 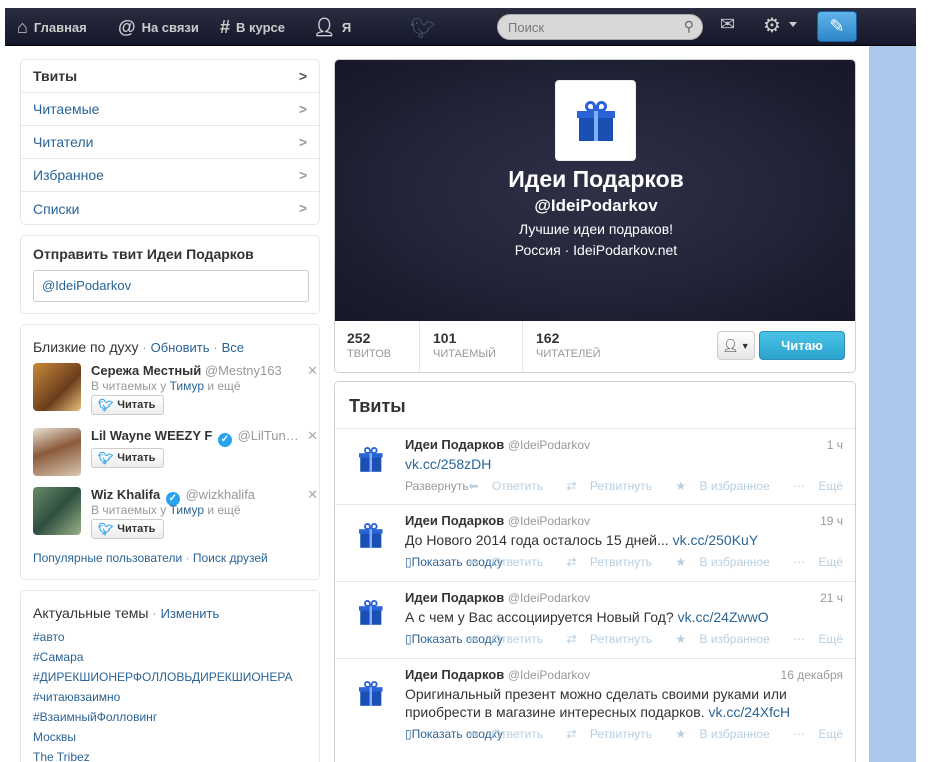 I want to click on who-to-follow-footer: Популярные пользователи · Поиск друзей, so click(x=150, y=558).